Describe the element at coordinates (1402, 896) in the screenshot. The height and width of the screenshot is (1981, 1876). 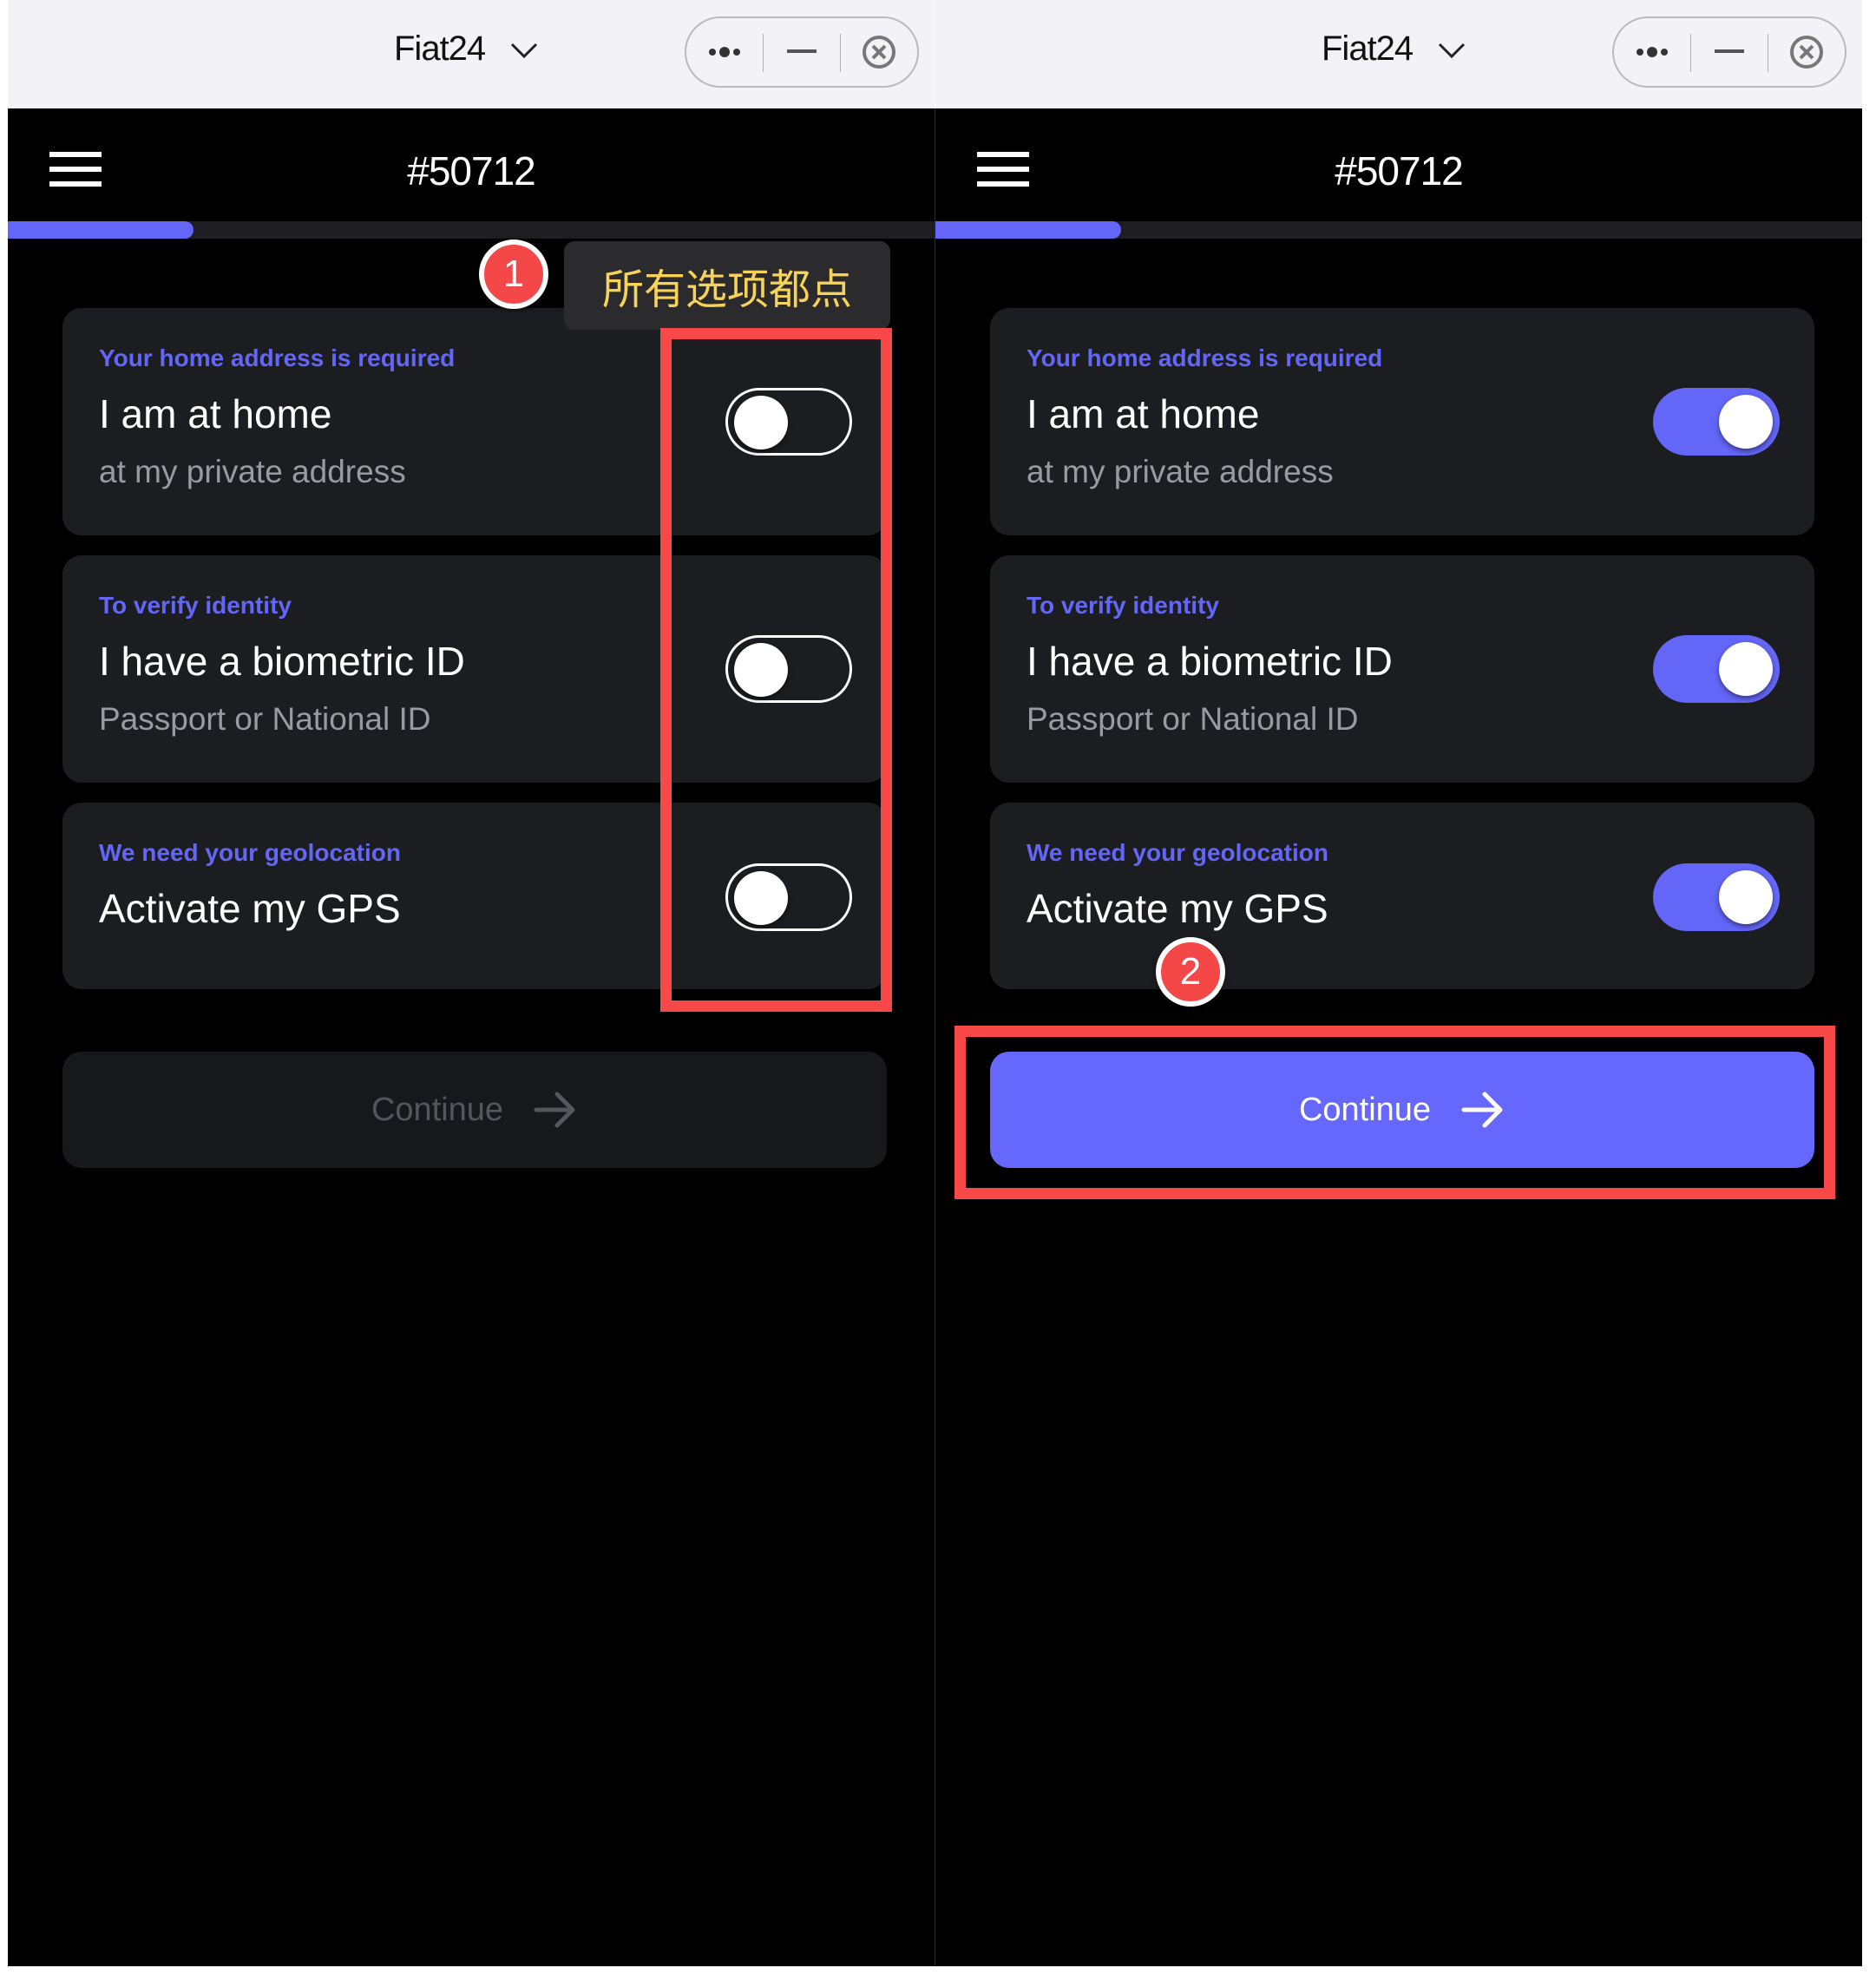
I see `option-card-gps: We need your geolocation Activate my GPS` at that location.